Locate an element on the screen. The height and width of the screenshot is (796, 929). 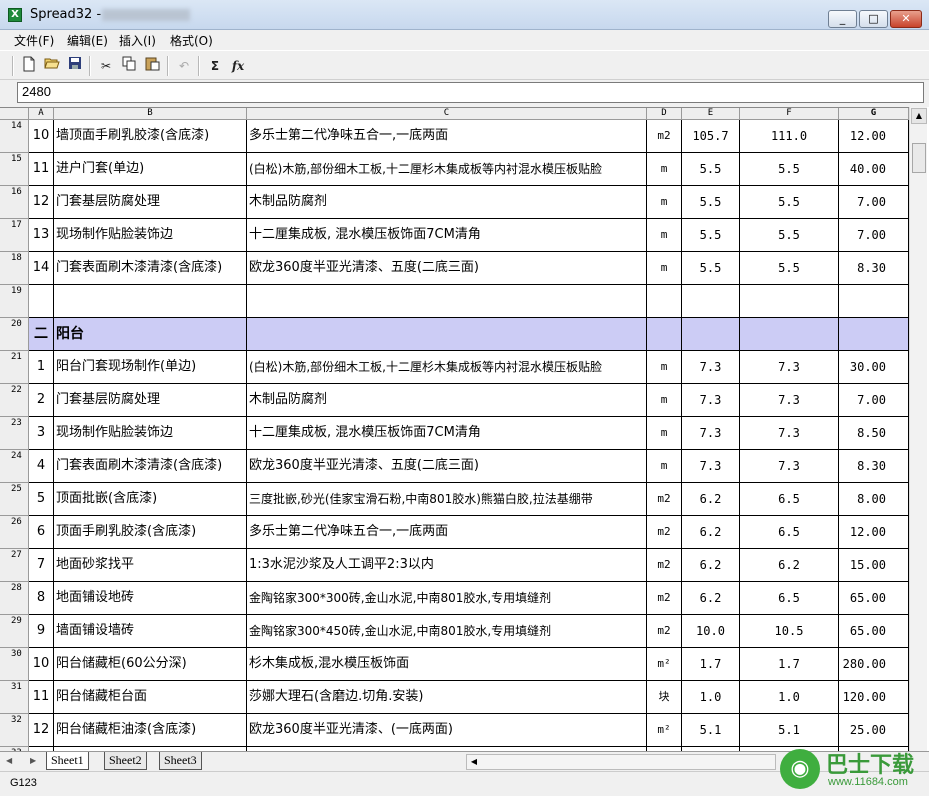
cell-g: 8.50 is located at coordinates (874, 433).